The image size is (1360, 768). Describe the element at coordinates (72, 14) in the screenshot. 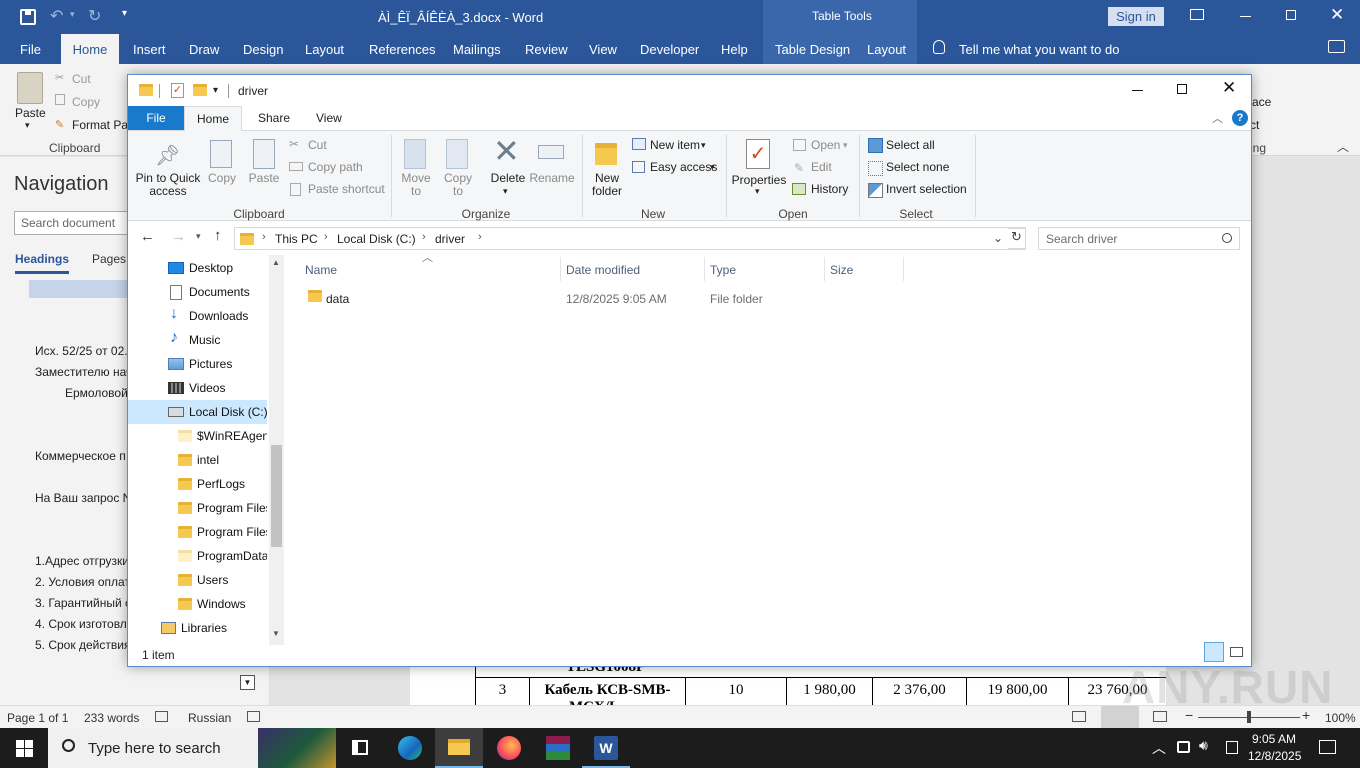

I see `undo-dropdown-icon: ▾` at that location.